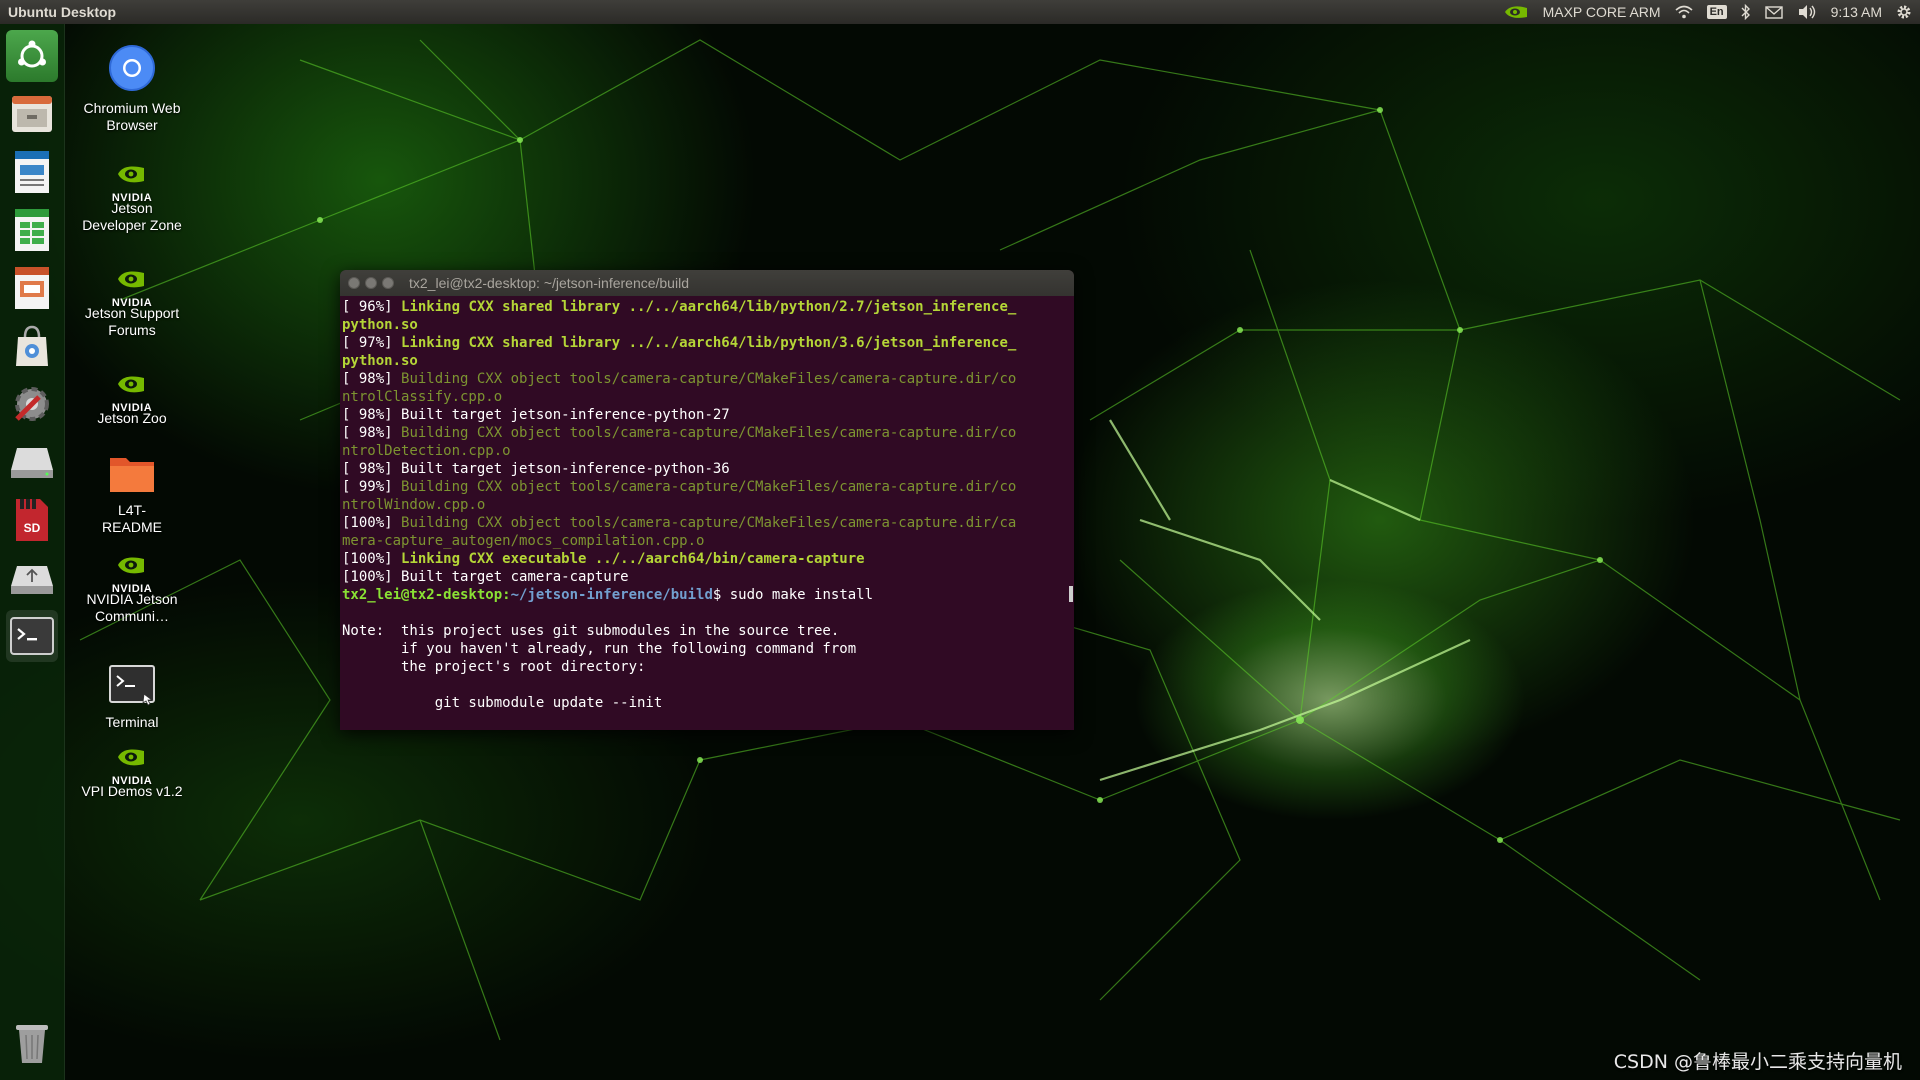 The width and height of the screenshot is (1920, 1080). I want to click on watermark: CSDN @鲁棒最小二乘支持向量机, so click(1757, 1062).